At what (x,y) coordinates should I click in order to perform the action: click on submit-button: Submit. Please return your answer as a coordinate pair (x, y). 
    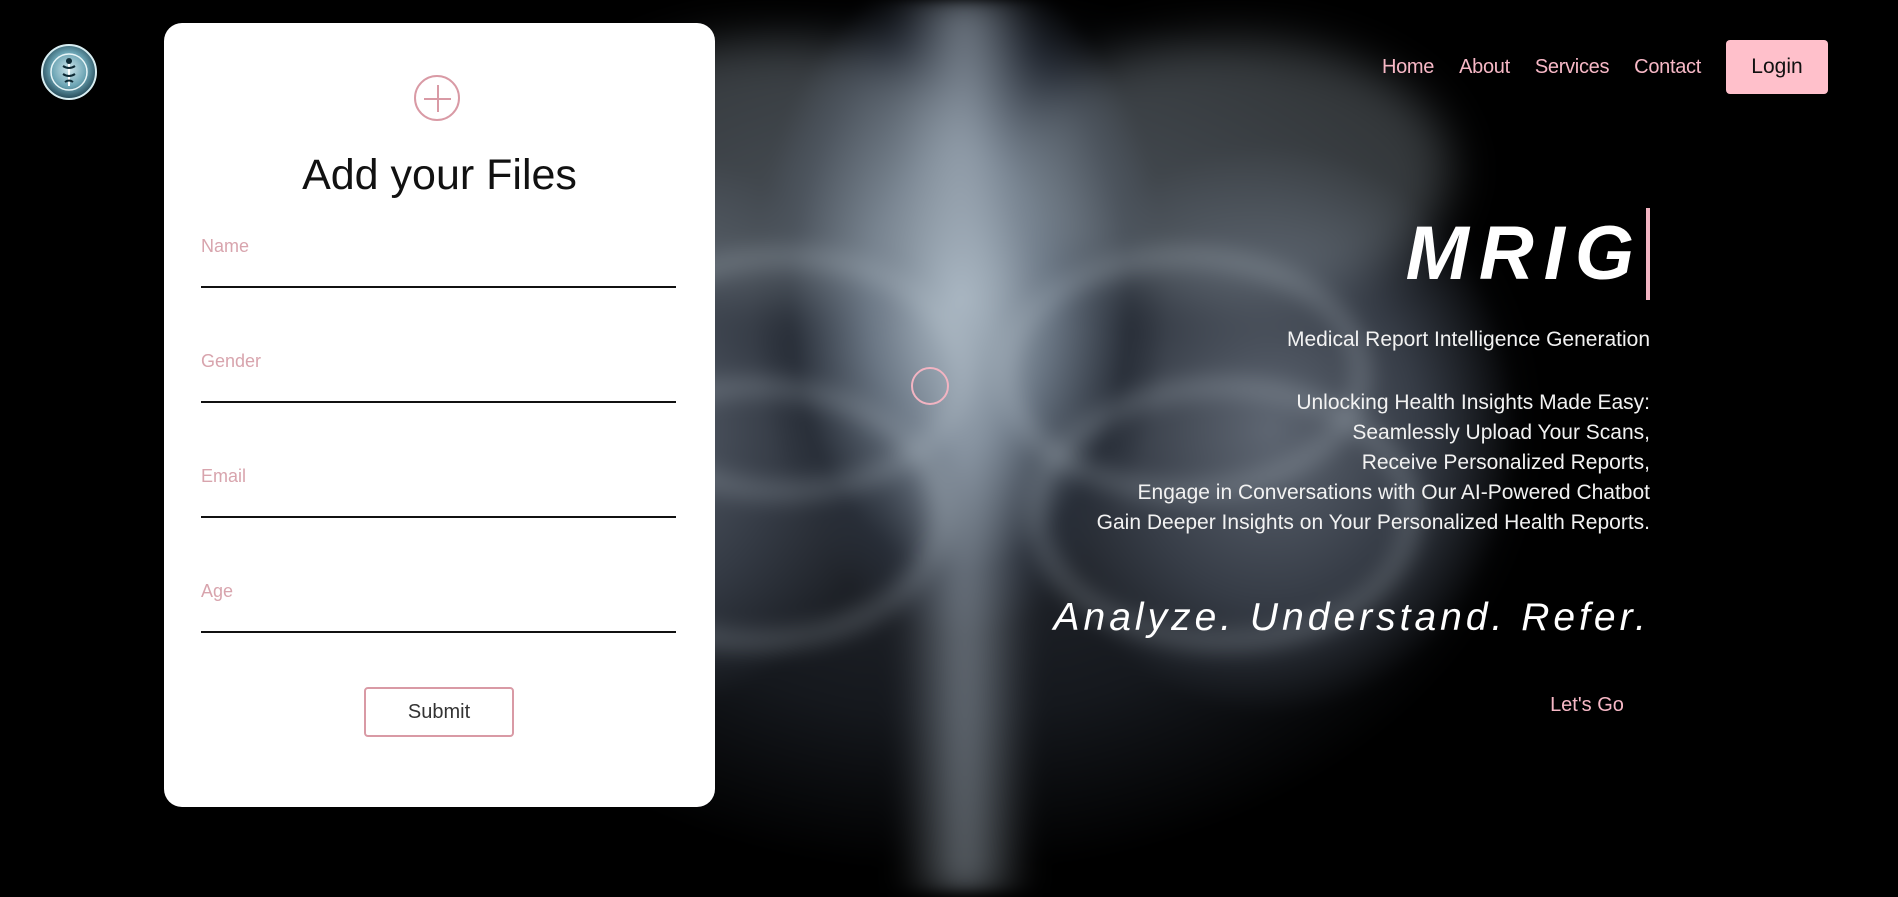
    Looking at the image, I should click on (439, 712).